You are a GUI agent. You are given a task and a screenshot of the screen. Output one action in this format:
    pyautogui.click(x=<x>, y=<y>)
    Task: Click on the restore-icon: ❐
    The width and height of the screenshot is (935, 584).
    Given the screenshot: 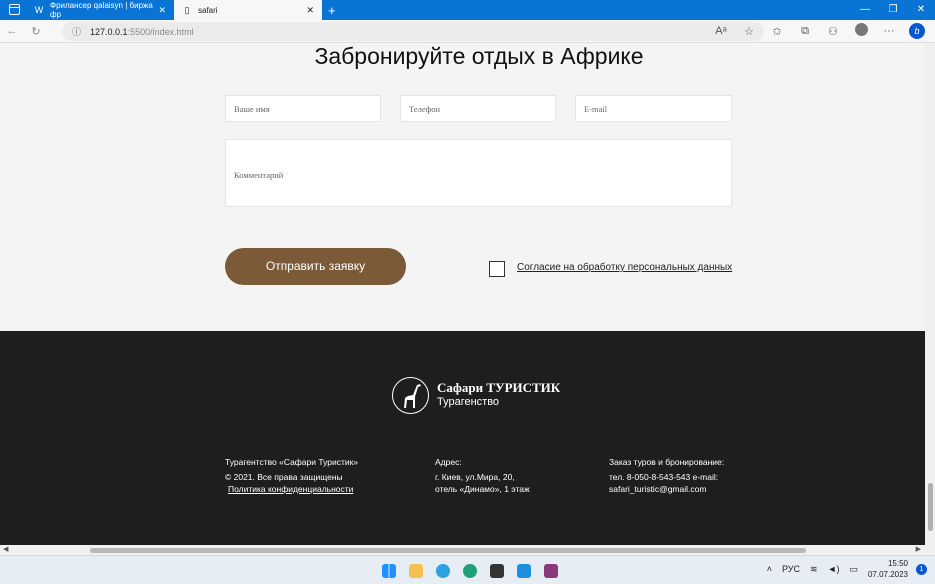 What is the action you would take?
    pyautogui.click(x=893, y=10)
    